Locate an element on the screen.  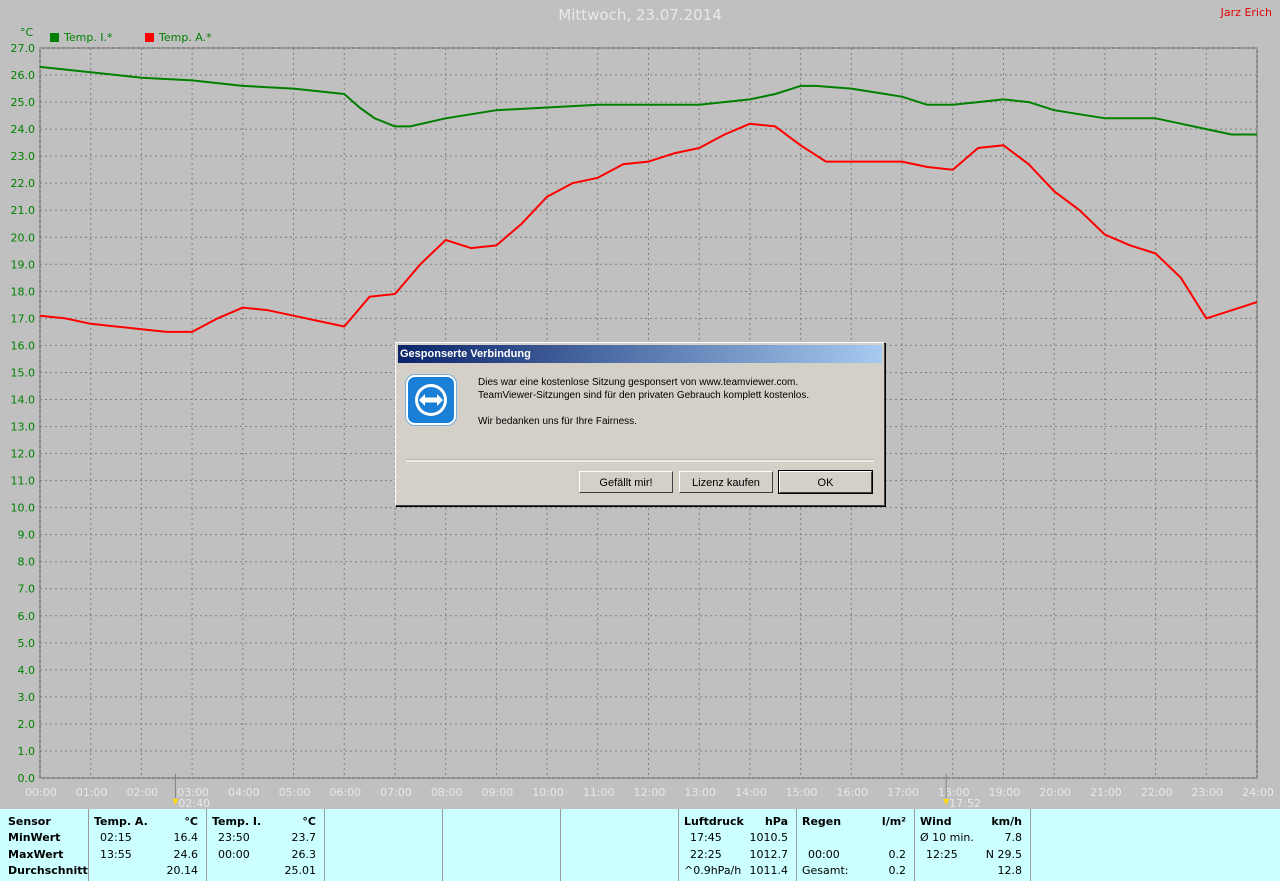
rain-unit: l/m² is located at coordinates (893, 821).